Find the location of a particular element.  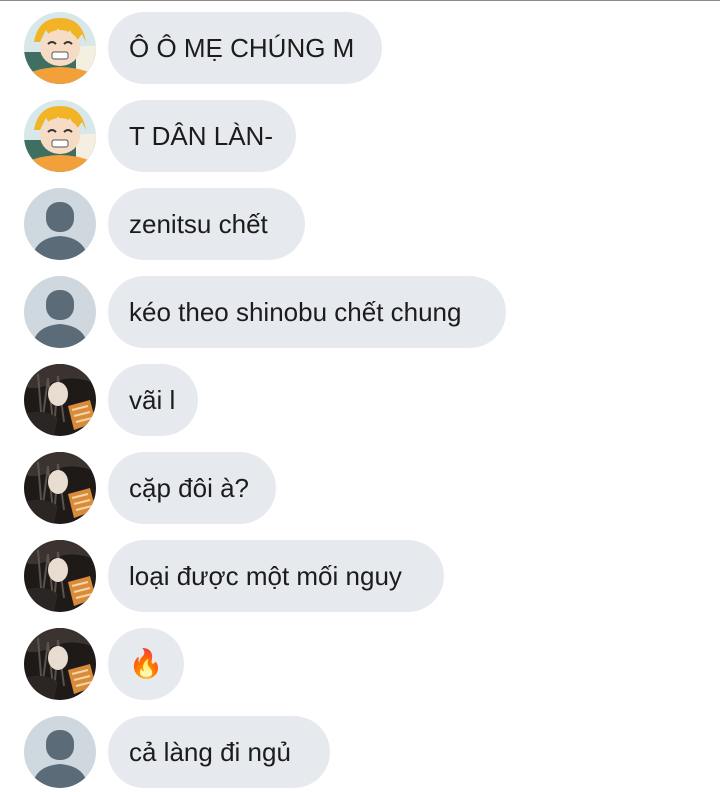

message-row: zenitsu chết is located at coordinates (360, 224).